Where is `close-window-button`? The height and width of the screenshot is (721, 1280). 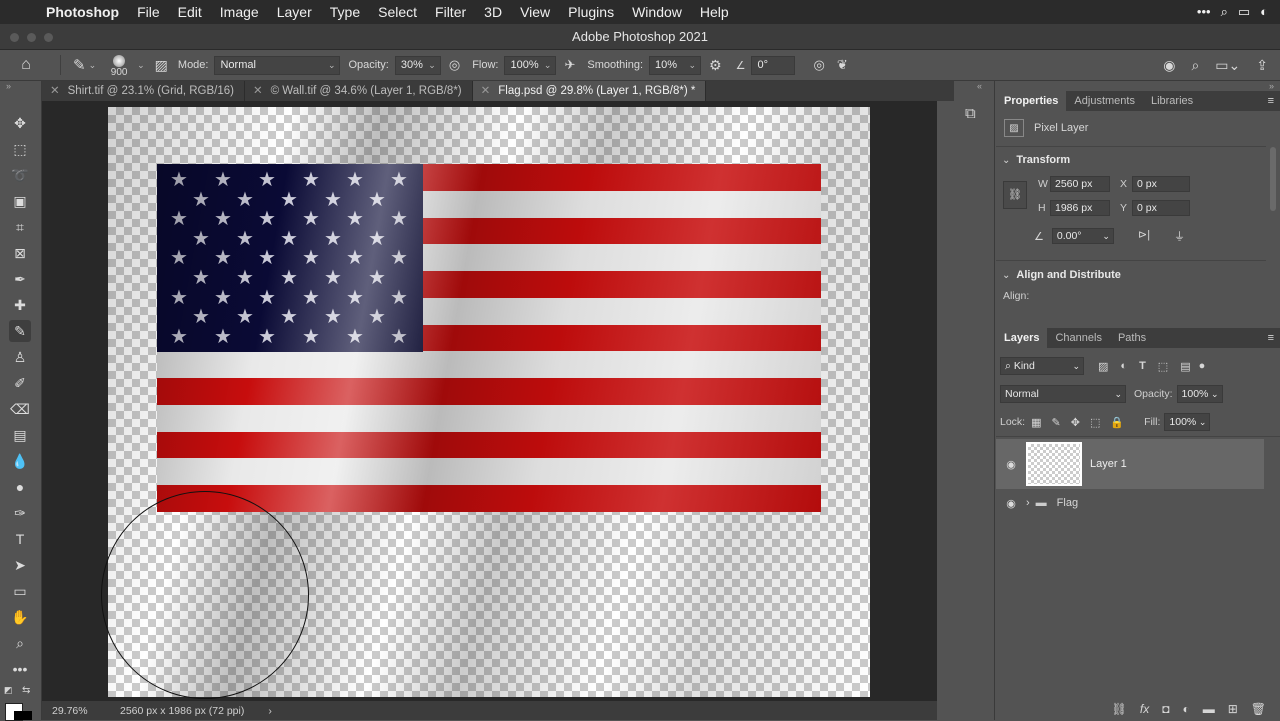 close-window-button is located at coordinates (14, 37).